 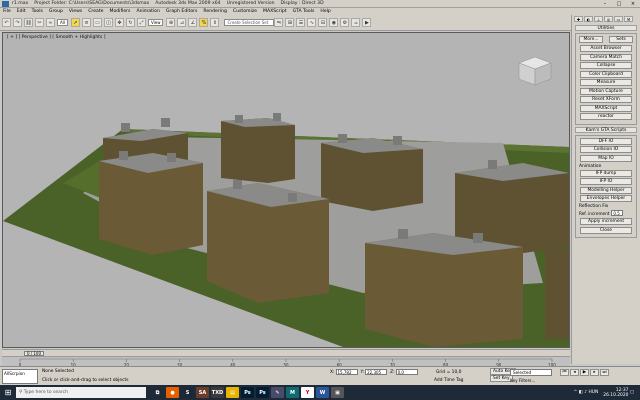 What do you see at coordinates (8, 392) in the screenshot?
I see `start-icon: ⊞` at bounding box center [8, 392].